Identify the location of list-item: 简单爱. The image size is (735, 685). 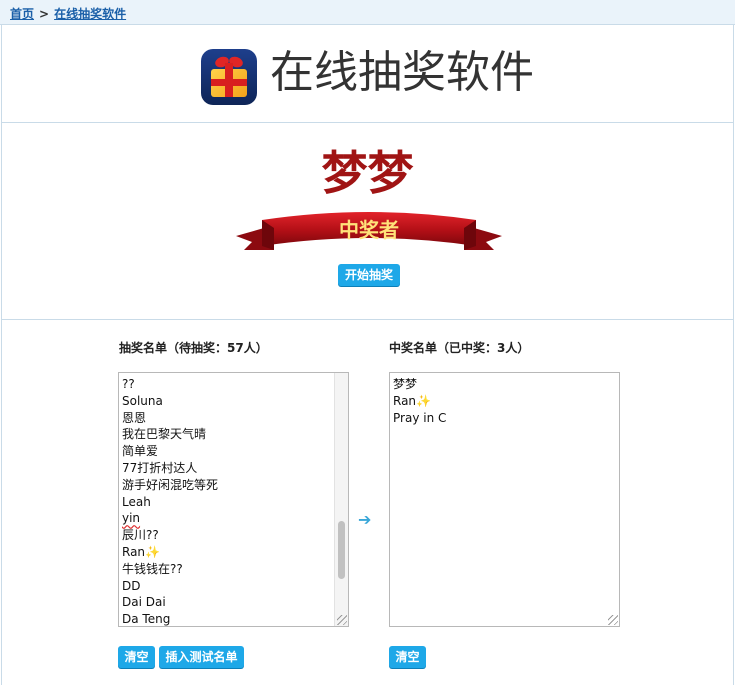
(140, 451).